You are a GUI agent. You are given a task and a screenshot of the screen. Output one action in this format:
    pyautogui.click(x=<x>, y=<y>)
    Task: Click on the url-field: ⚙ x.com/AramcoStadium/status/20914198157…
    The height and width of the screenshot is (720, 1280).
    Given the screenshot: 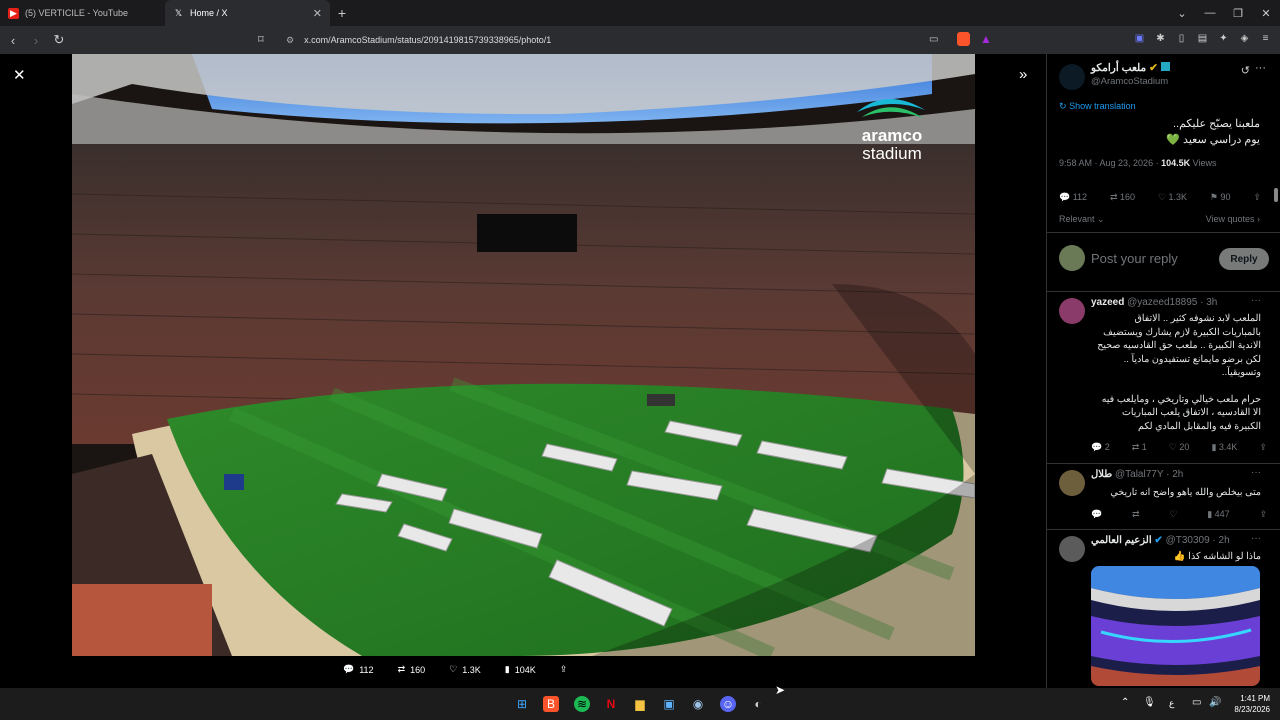 What is the action you would take?
    pyautogui.click(x=661, y=40)
    